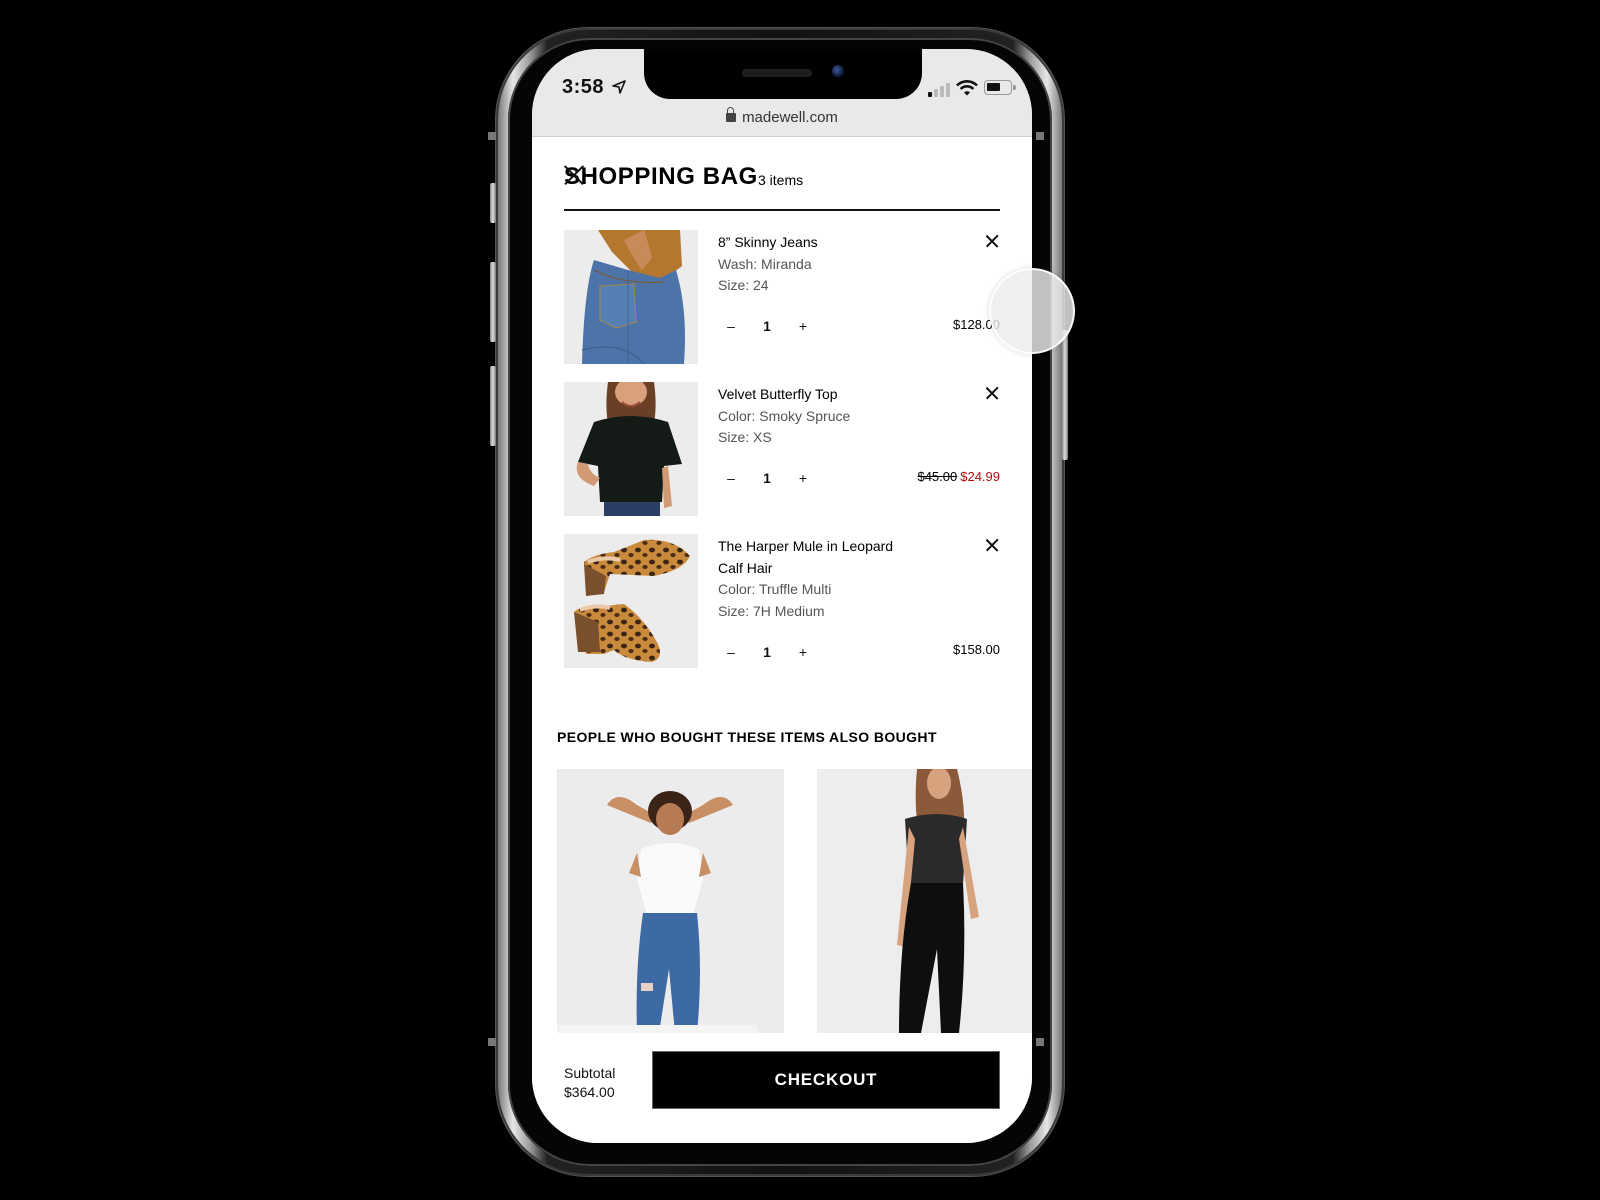  What do you see at coordinates (781, 180) in the screenshot?
I see `item-count: 3 items` at bounding box center [781, 180].